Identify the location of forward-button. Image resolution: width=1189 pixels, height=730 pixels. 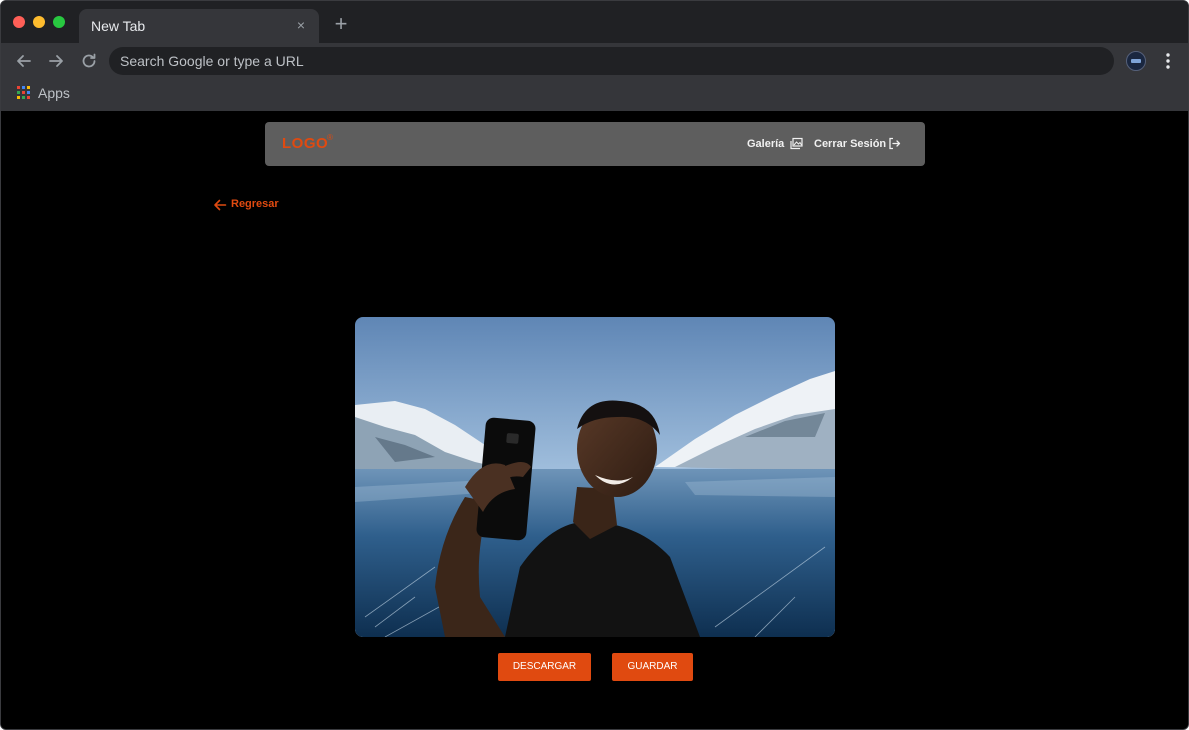
(56, 61).